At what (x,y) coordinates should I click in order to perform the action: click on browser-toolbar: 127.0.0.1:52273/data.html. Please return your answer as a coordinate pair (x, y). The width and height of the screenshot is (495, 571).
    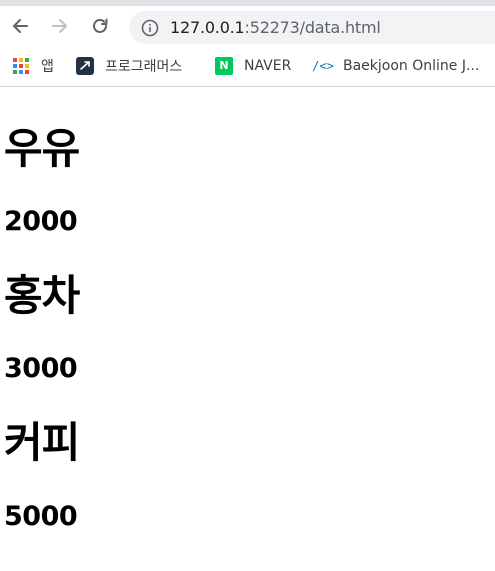
    Looking at the image, I should click on (247, 26).